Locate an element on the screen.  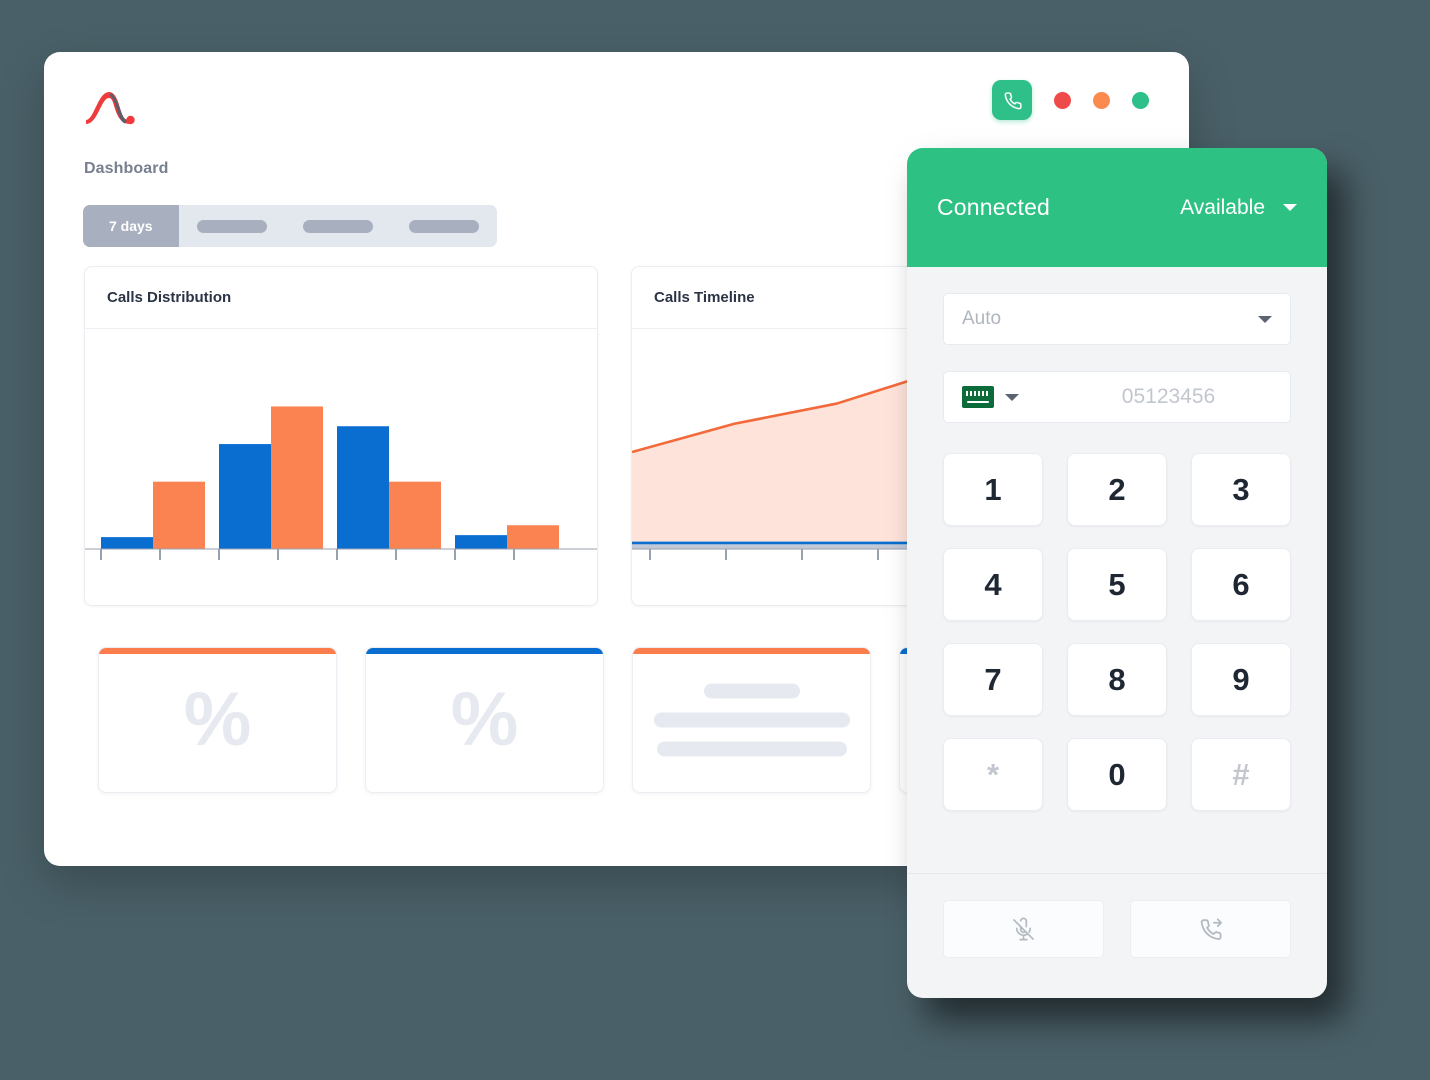
keypad-key-star: * is located at coordinates (993, 774).